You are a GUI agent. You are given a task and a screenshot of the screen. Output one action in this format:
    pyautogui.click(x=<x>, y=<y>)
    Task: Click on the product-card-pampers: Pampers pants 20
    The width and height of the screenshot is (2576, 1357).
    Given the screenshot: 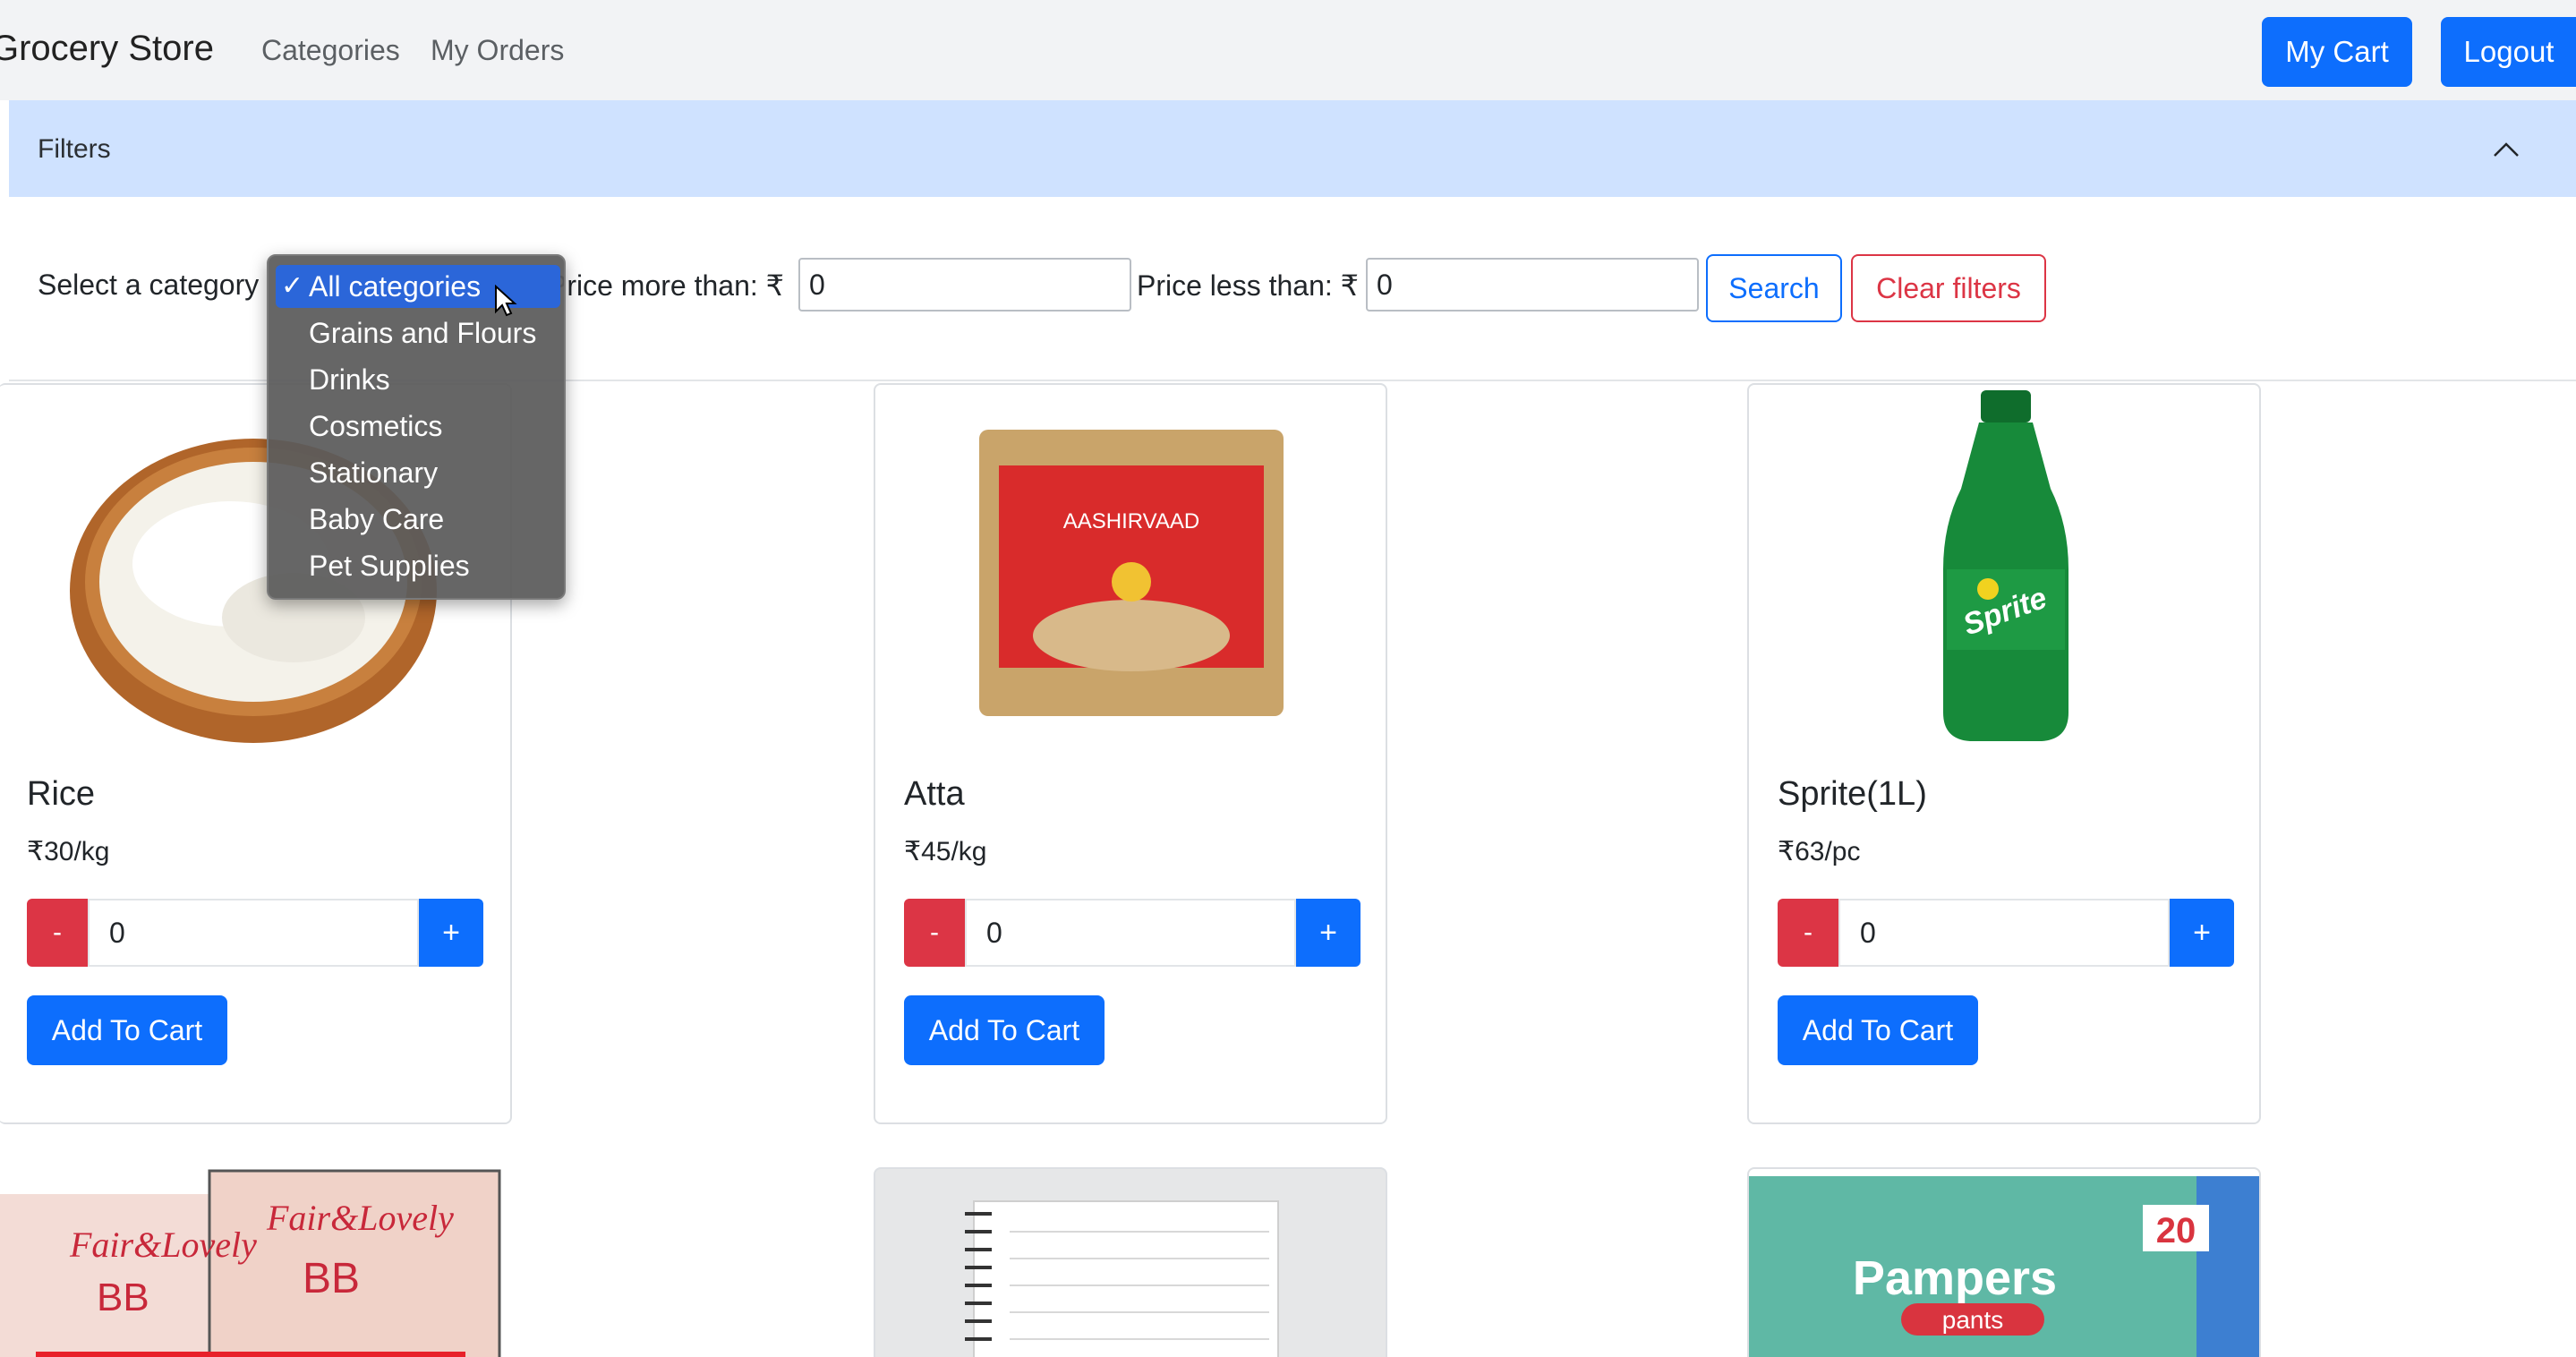 What is the action you would take?
    pyautogui.click(x=2004, y=1262)
    